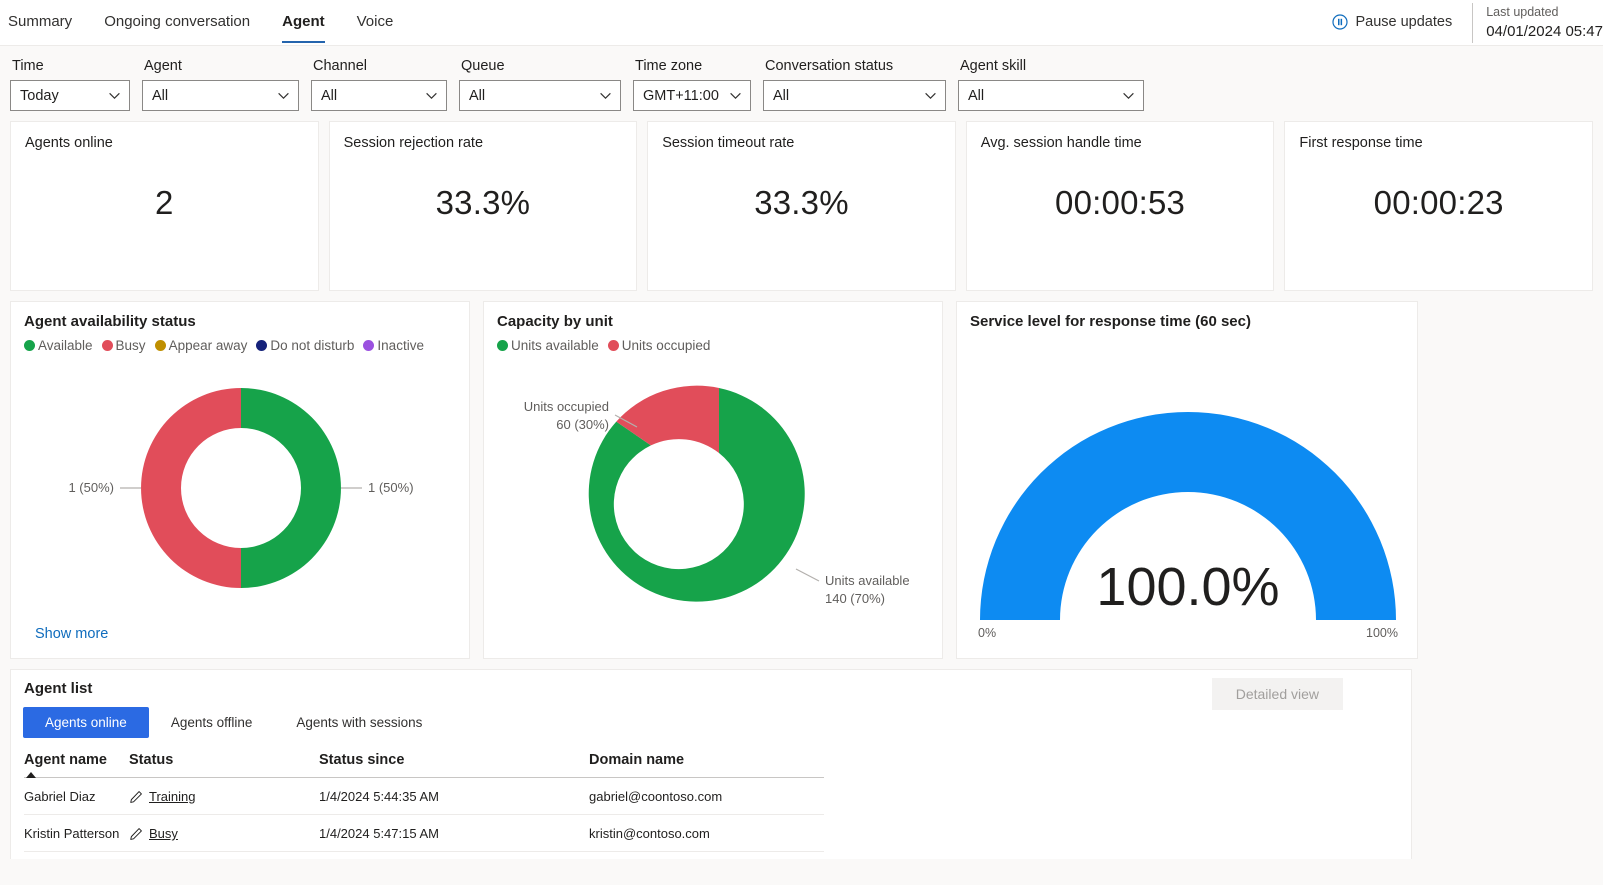 This screenshot has width=1603, height=885. I want to click on filter-label: Time zone, so click(669, 66).